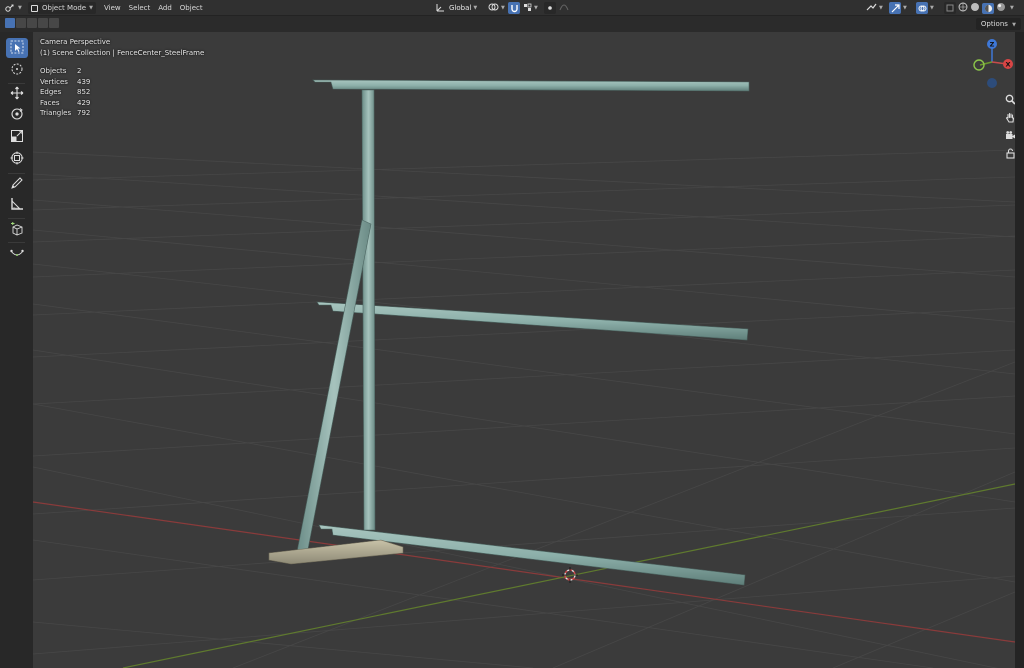  Describe the element at coordinates (50, 102) in the screenshot. I see `stat-label: Faces` at that location.